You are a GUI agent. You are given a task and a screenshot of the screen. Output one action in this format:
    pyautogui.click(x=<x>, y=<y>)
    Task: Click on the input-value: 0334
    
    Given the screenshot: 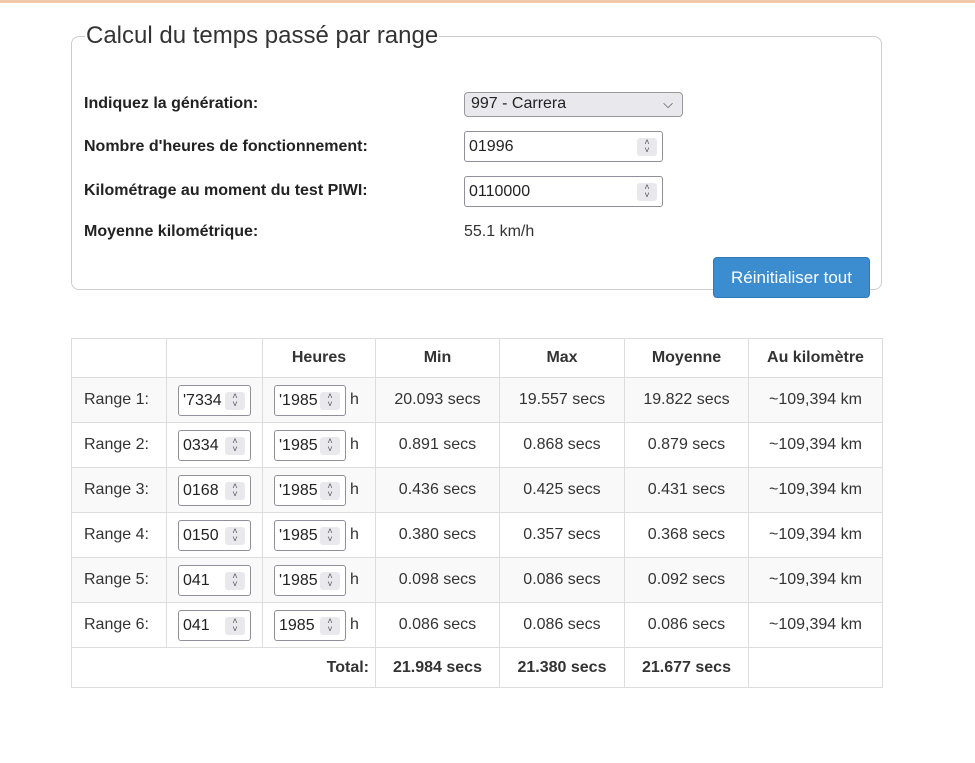 What is the action you would take?
    pyautogui.click(x=201, y=445)
    